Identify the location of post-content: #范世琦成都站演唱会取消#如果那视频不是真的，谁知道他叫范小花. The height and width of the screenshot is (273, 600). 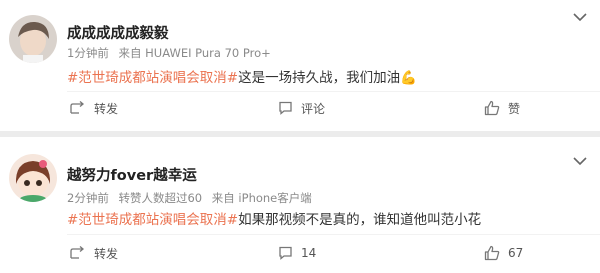
(274, 218).